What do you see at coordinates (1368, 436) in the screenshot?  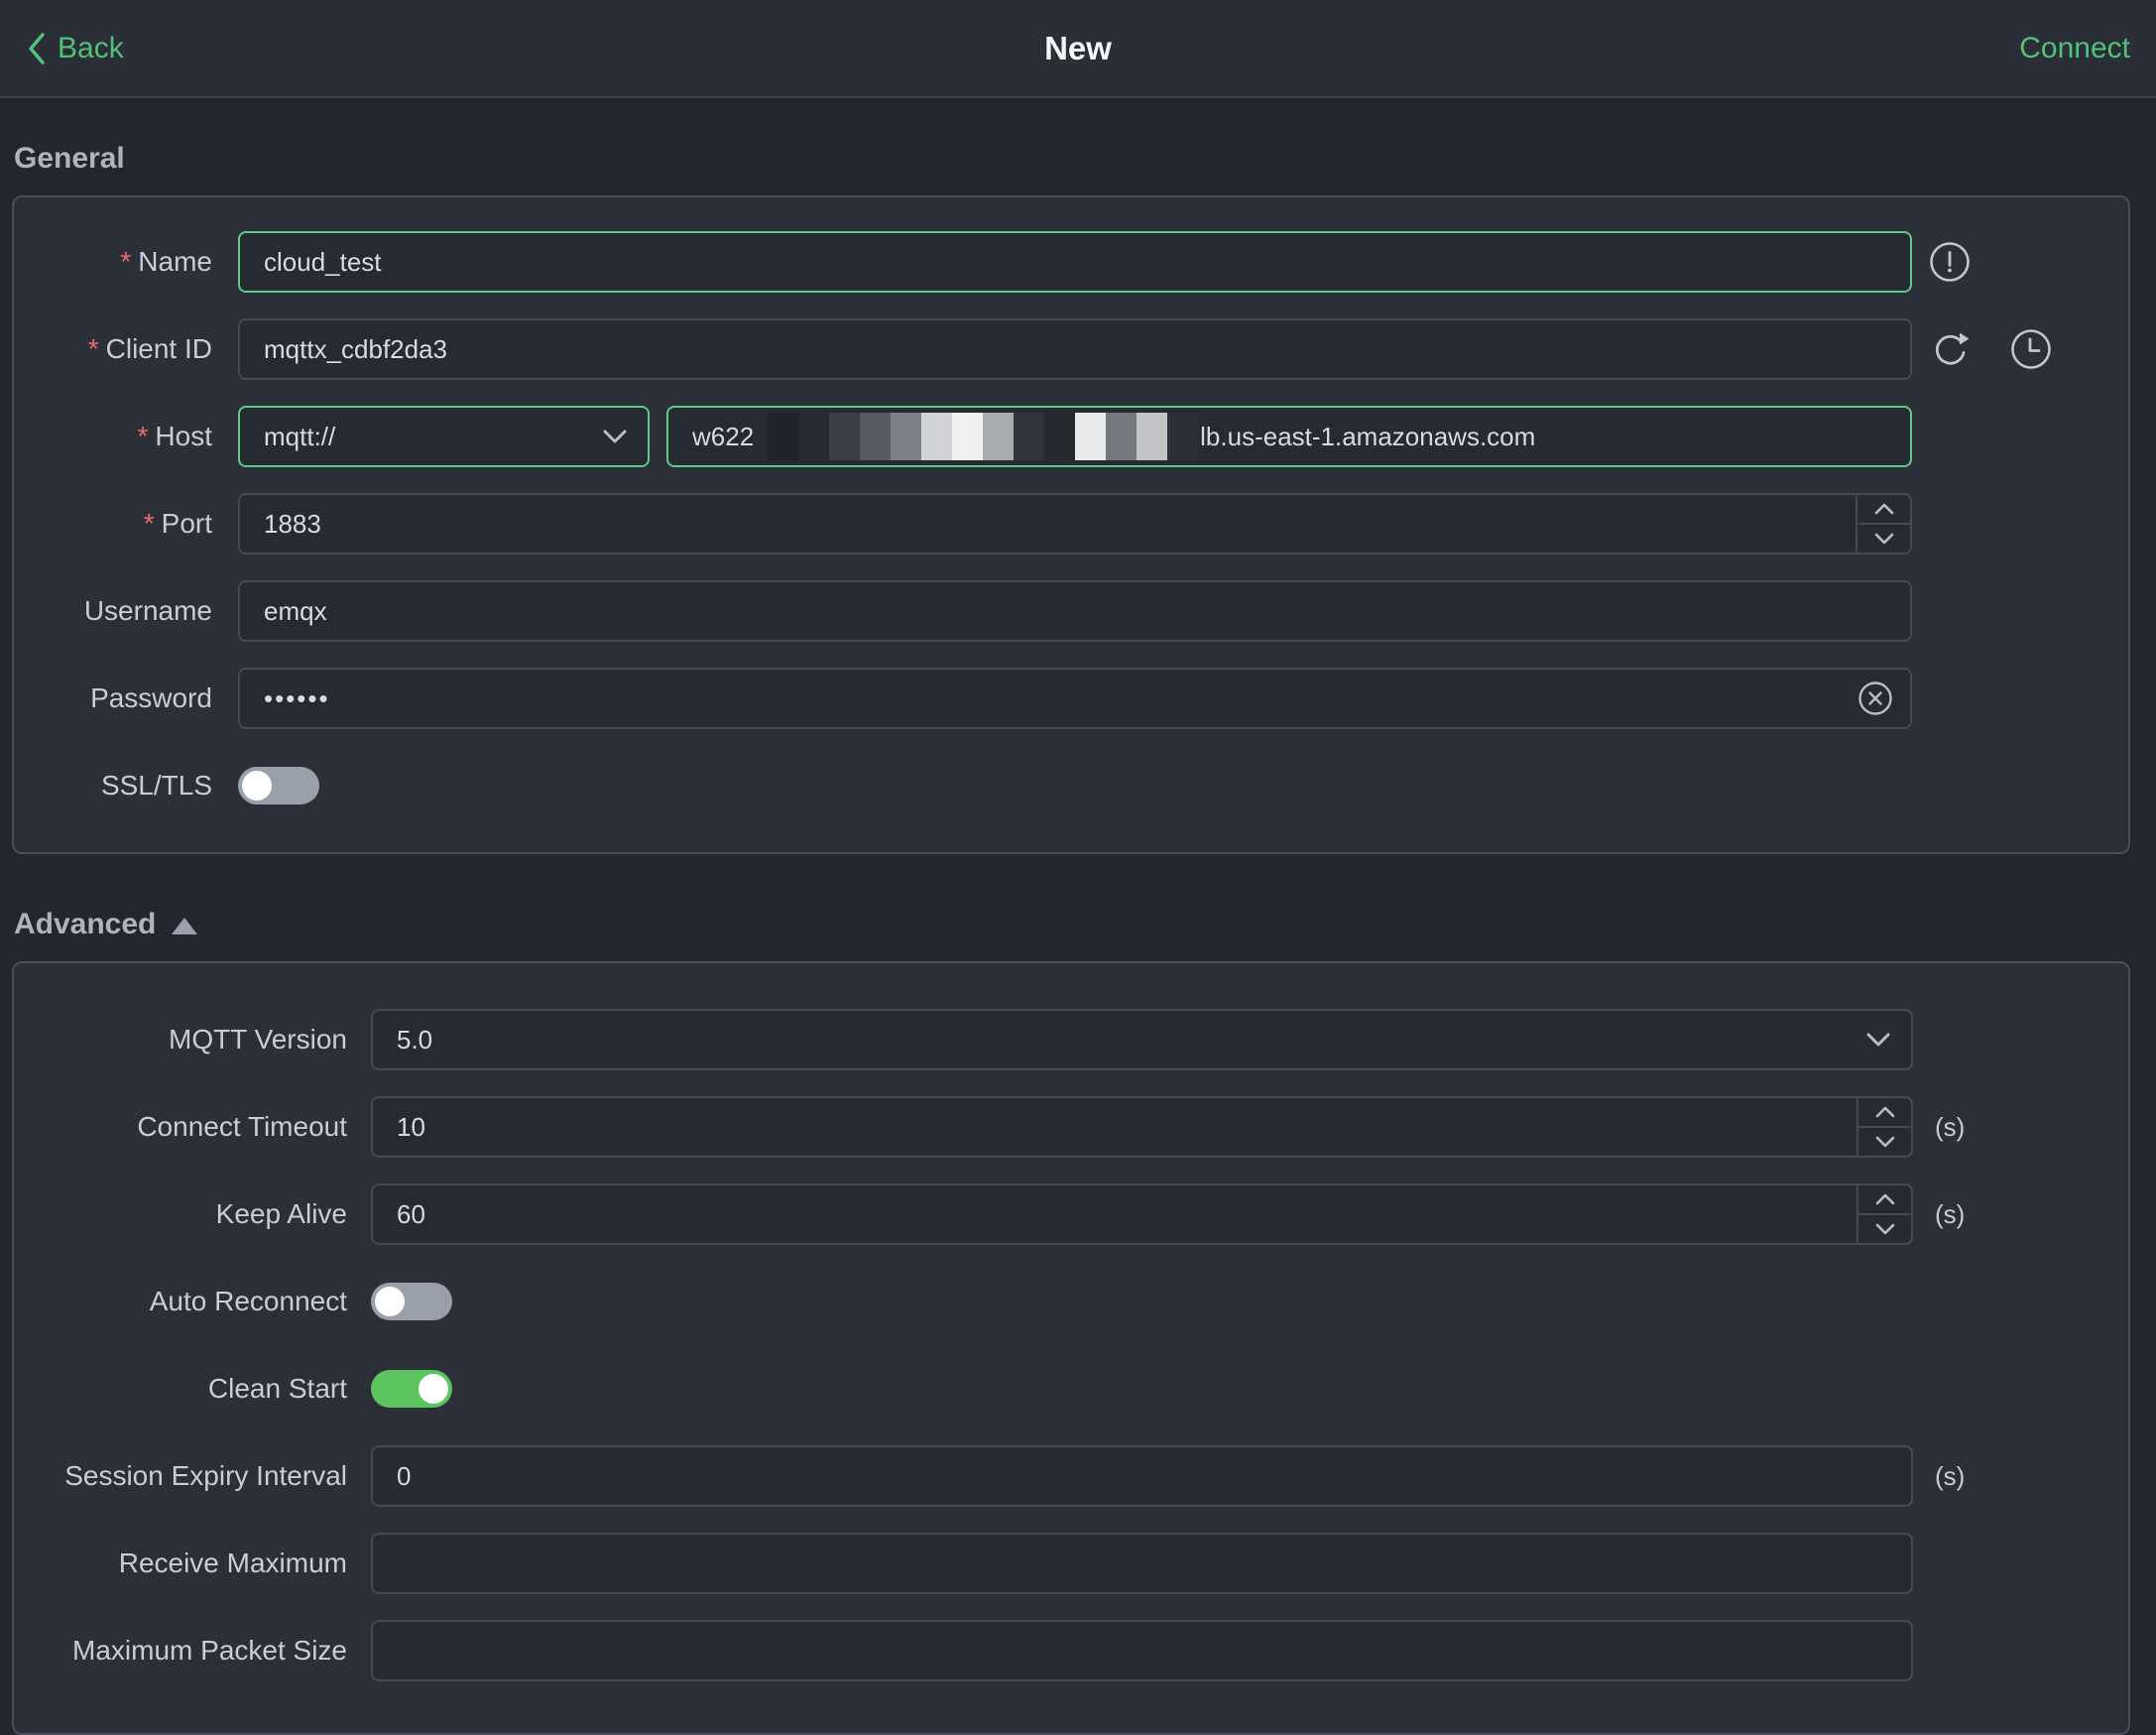 I see `host-address-suffix: lb.us-east-1.amazonaws.com` at bounding box center [1368, 436].